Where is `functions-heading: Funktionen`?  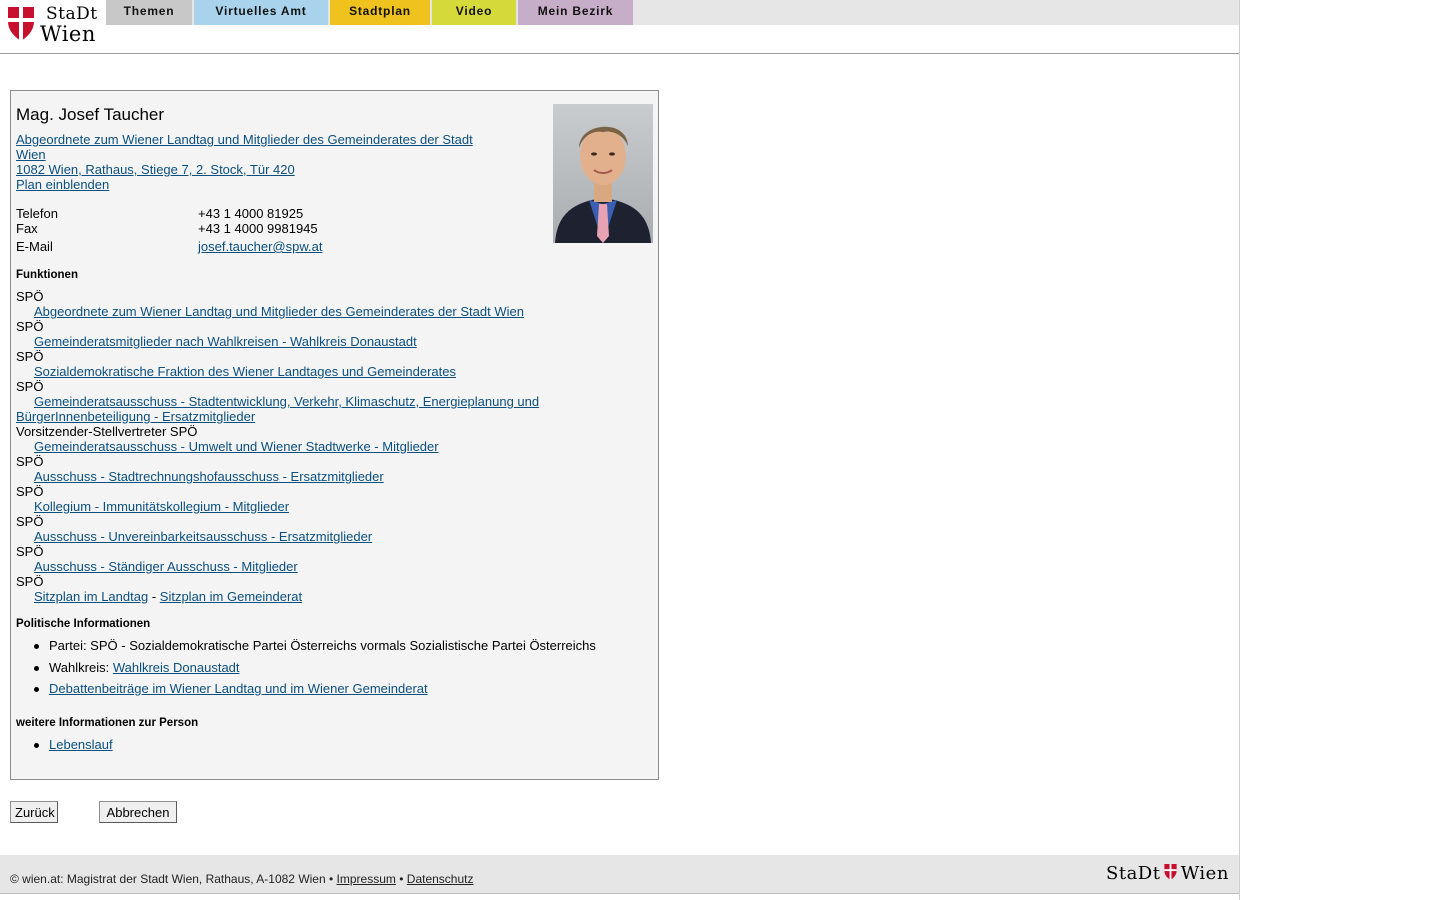
functions-heading: Funktionen is located at coordinates (47, 275).